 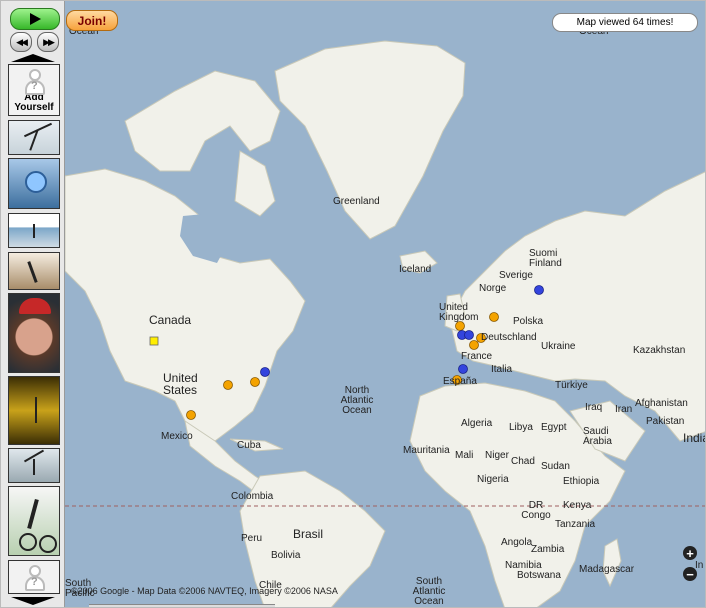 What do you see at coordinates (665, 421) in the screenshot?
I see `label-pakistan: Pakistan` at bounding box center [665, 421].